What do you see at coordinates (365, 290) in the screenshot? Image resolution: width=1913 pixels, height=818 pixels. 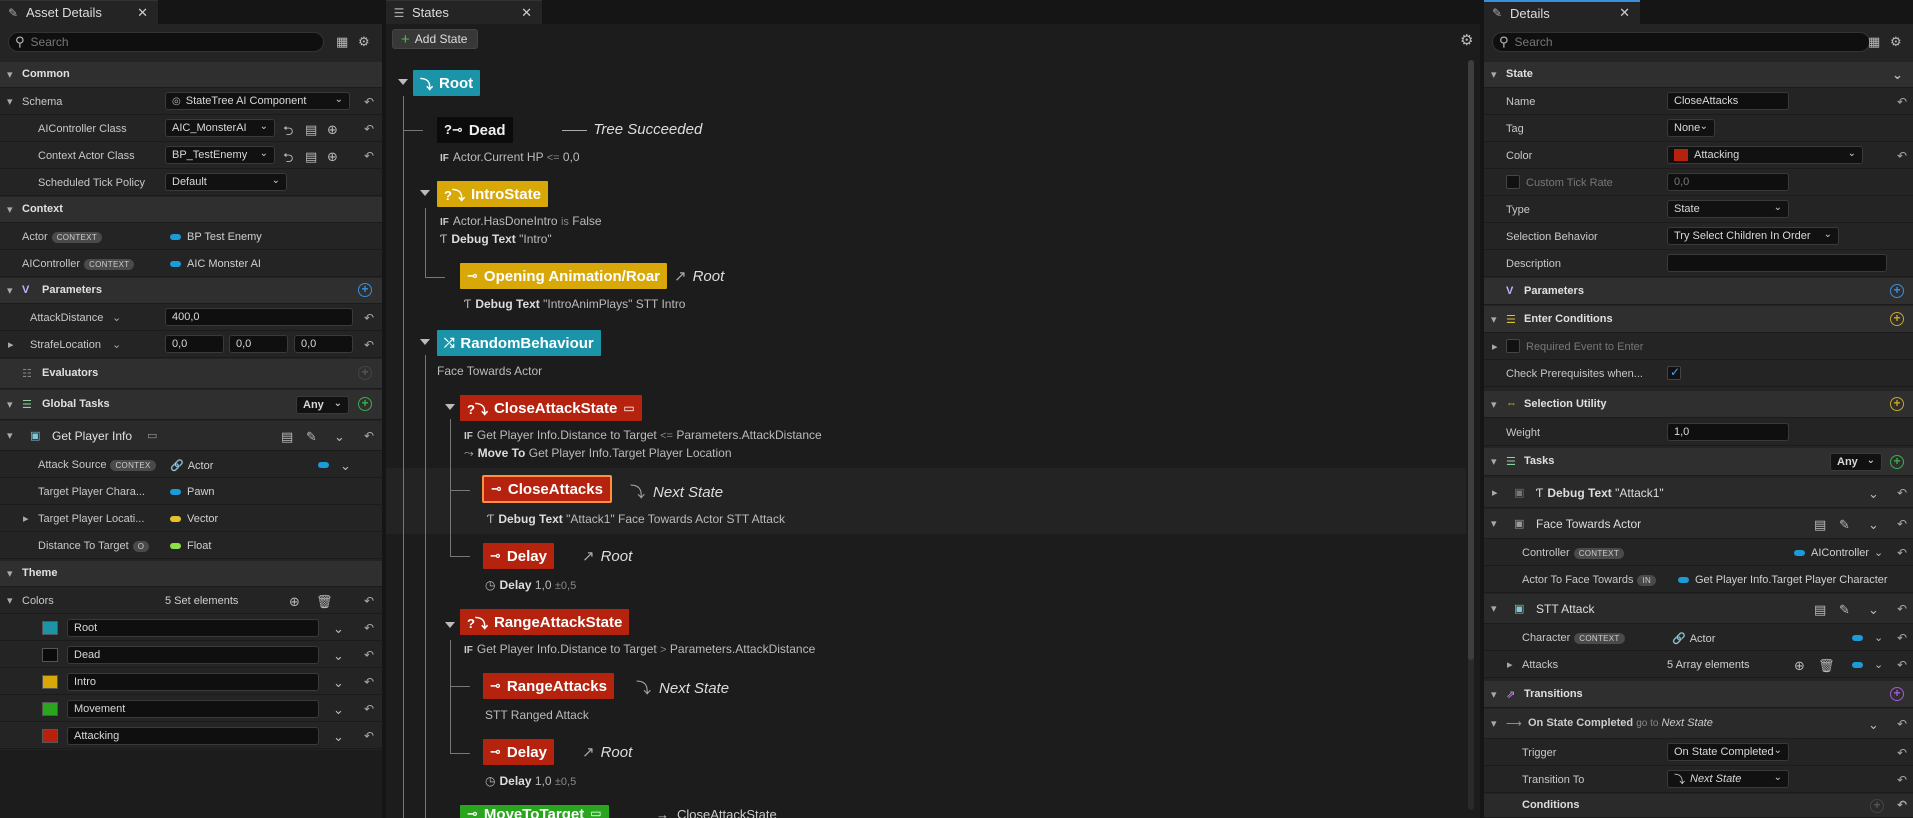 I see `add-parameter-button: +` at bounding box center [365, 290].